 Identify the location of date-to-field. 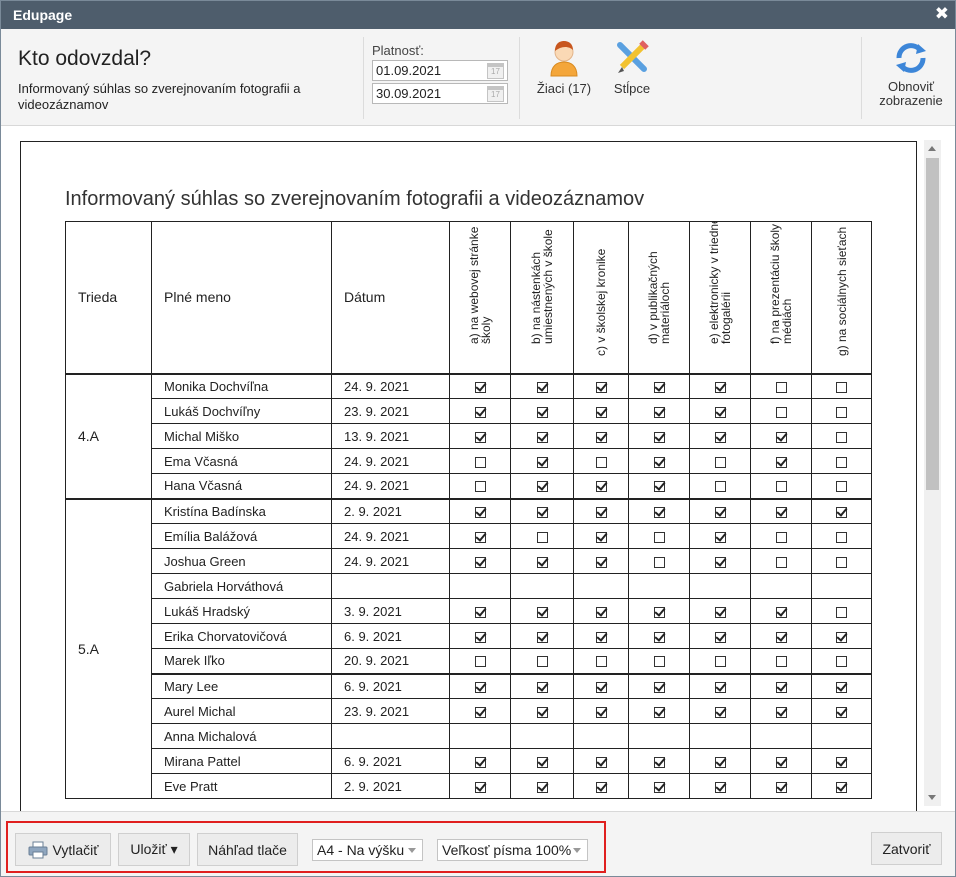
(440, 93).